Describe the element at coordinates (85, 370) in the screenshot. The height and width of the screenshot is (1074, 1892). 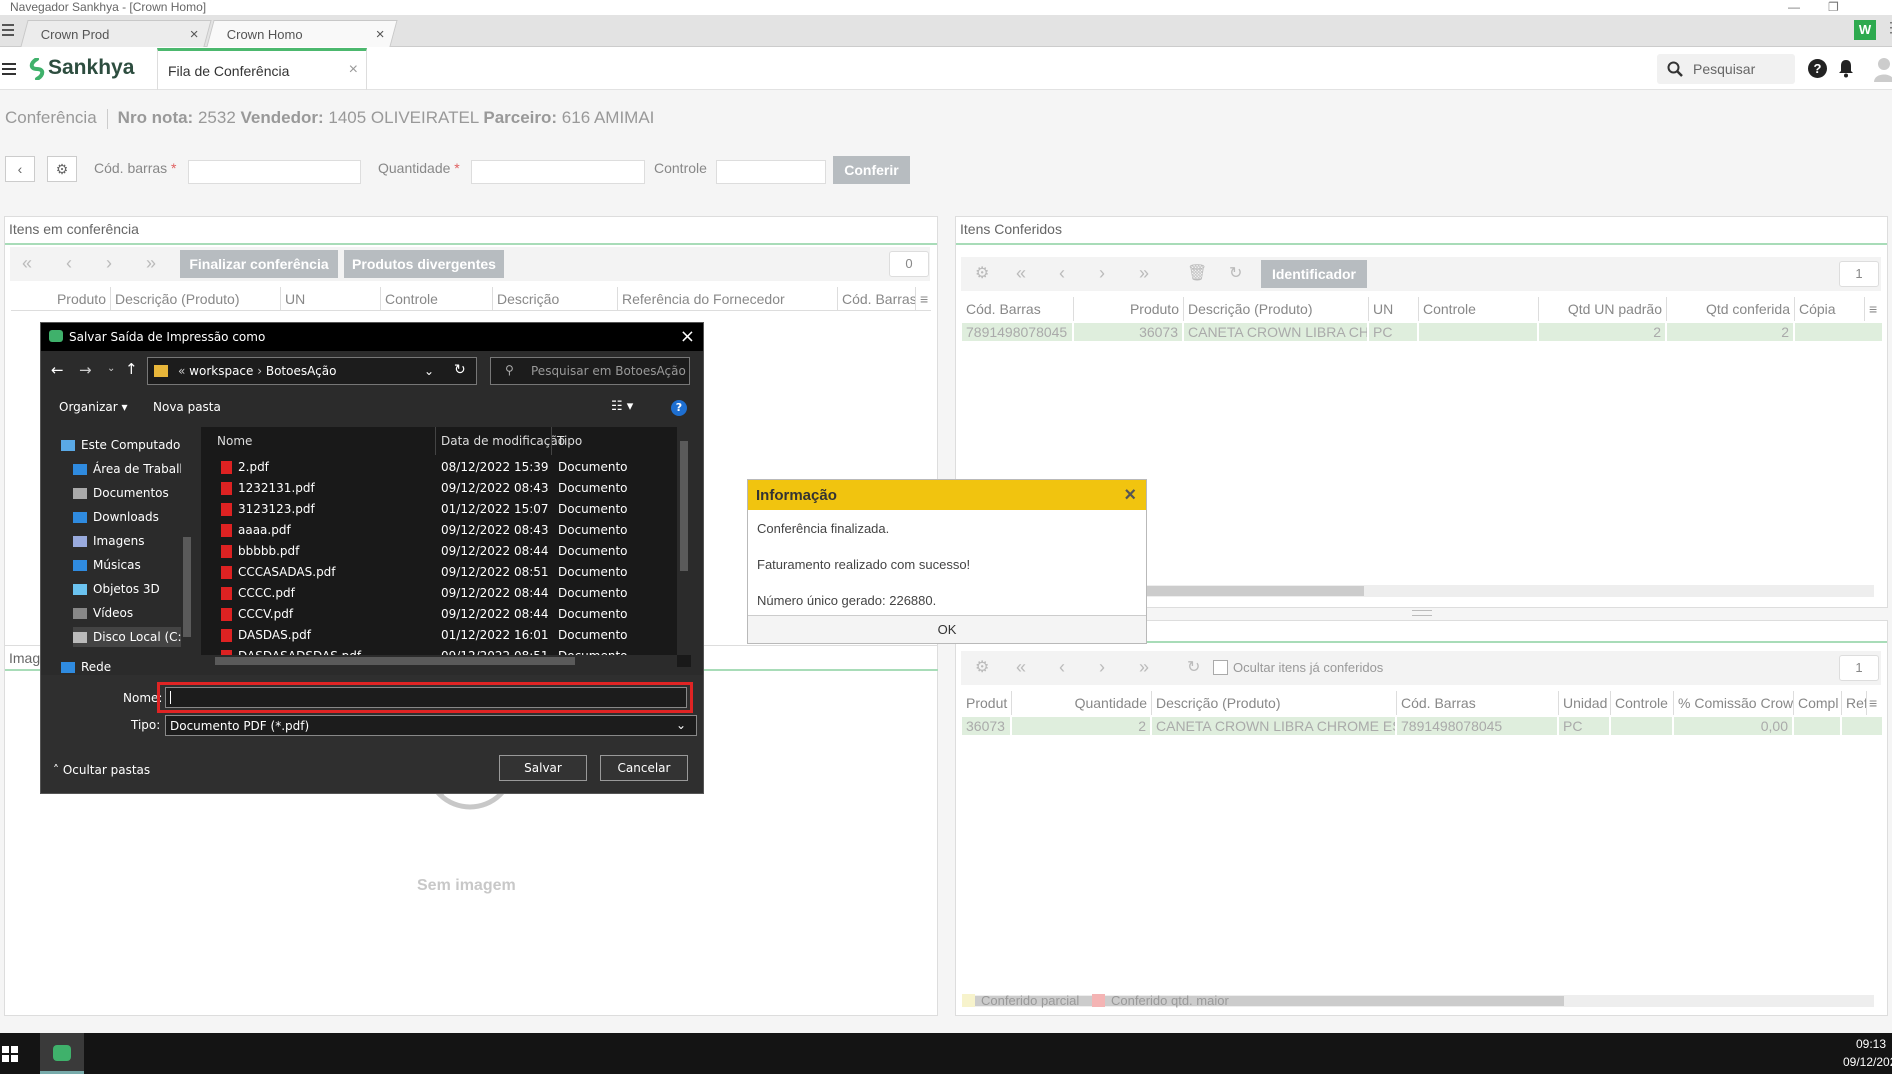
I see `forward-arrow-icon: →` at that location.